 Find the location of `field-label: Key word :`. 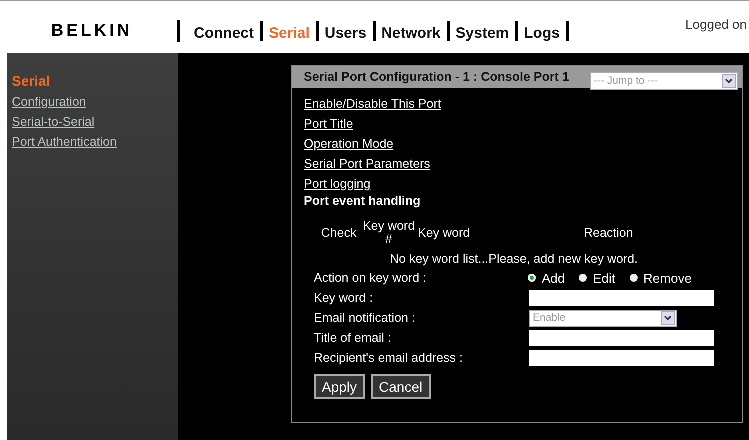

field-label: Key word : is located at coordinates (344, 298).